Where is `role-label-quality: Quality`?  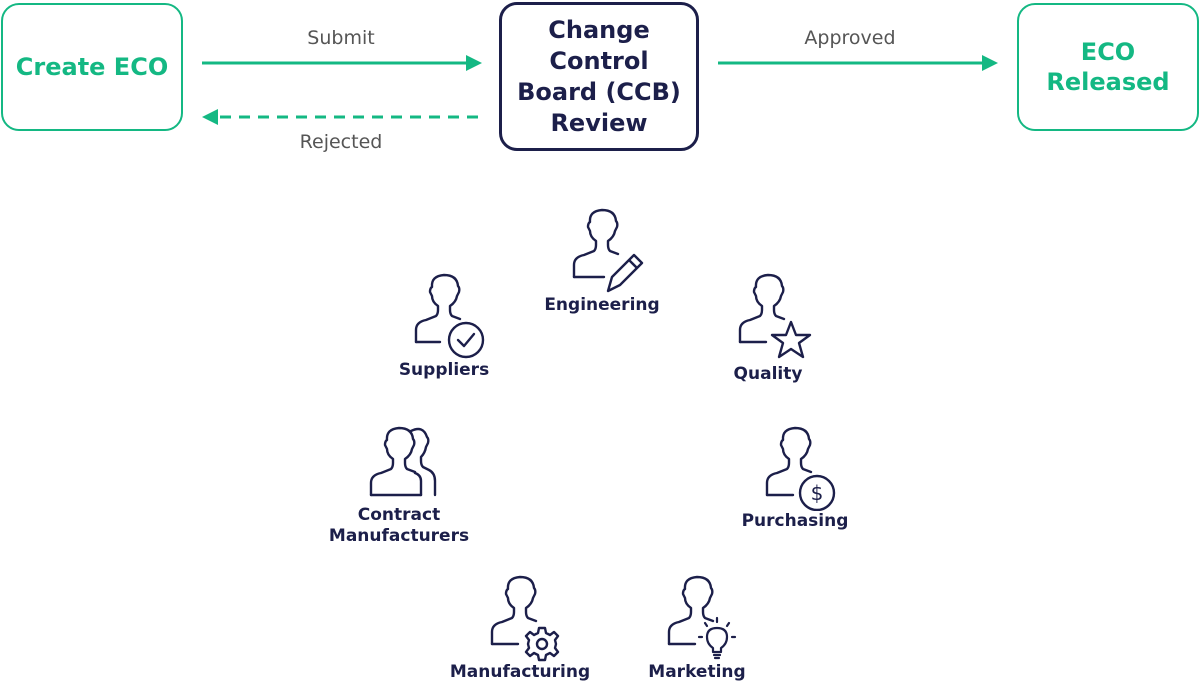
role-label-quality: Quality is located at coordinates (768, 374).